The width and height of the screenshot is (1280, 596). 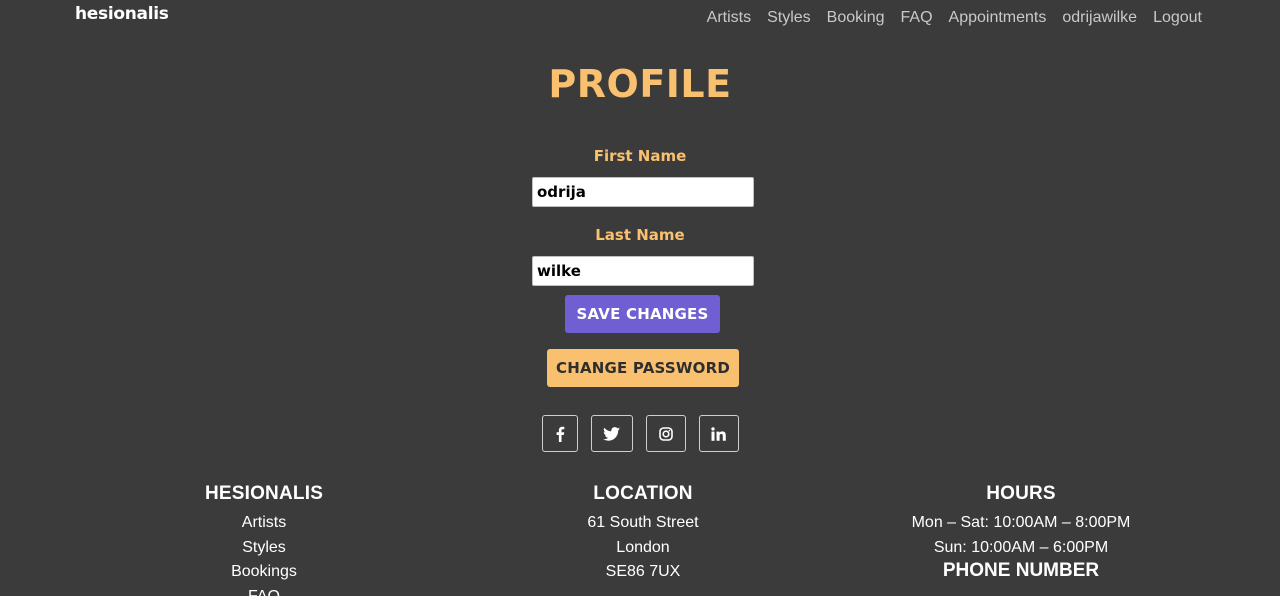 I want to click on last-name-label: Last Name, so click(x=640, y=235).